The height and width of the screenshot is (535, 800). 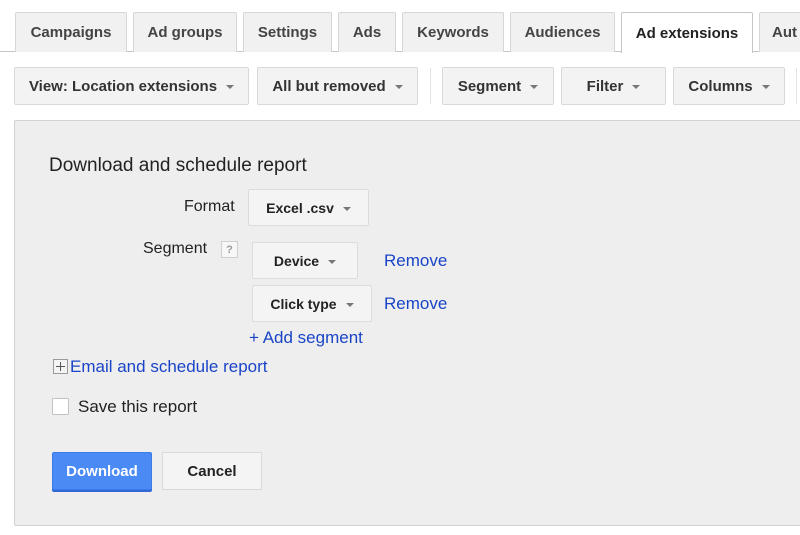 I want to click on save-report-checkbox, so click(x=60, y=406).